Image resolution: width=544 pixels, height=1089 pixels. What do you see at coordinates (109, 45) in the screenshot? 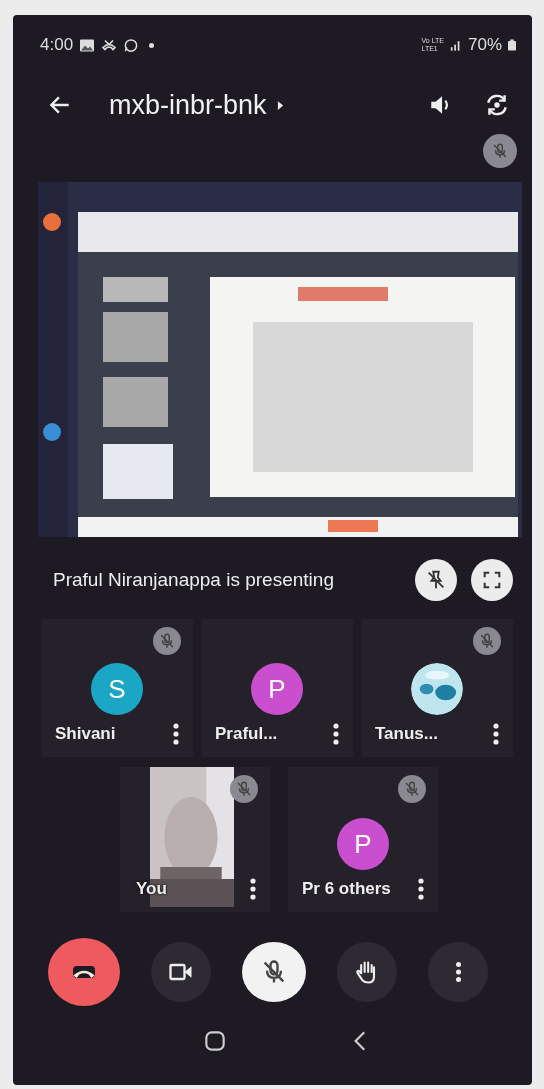
I see `missed-call-icon` at bounding box center [109, 45].